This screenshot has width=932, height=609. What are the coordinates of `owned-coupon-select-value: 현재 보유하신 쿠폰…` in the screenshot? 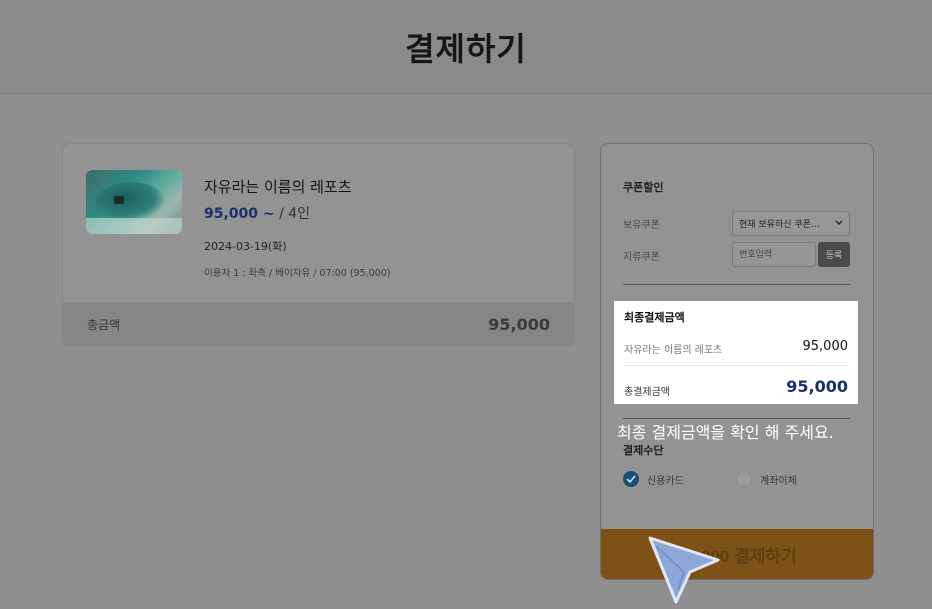 It's located at (779, 225).